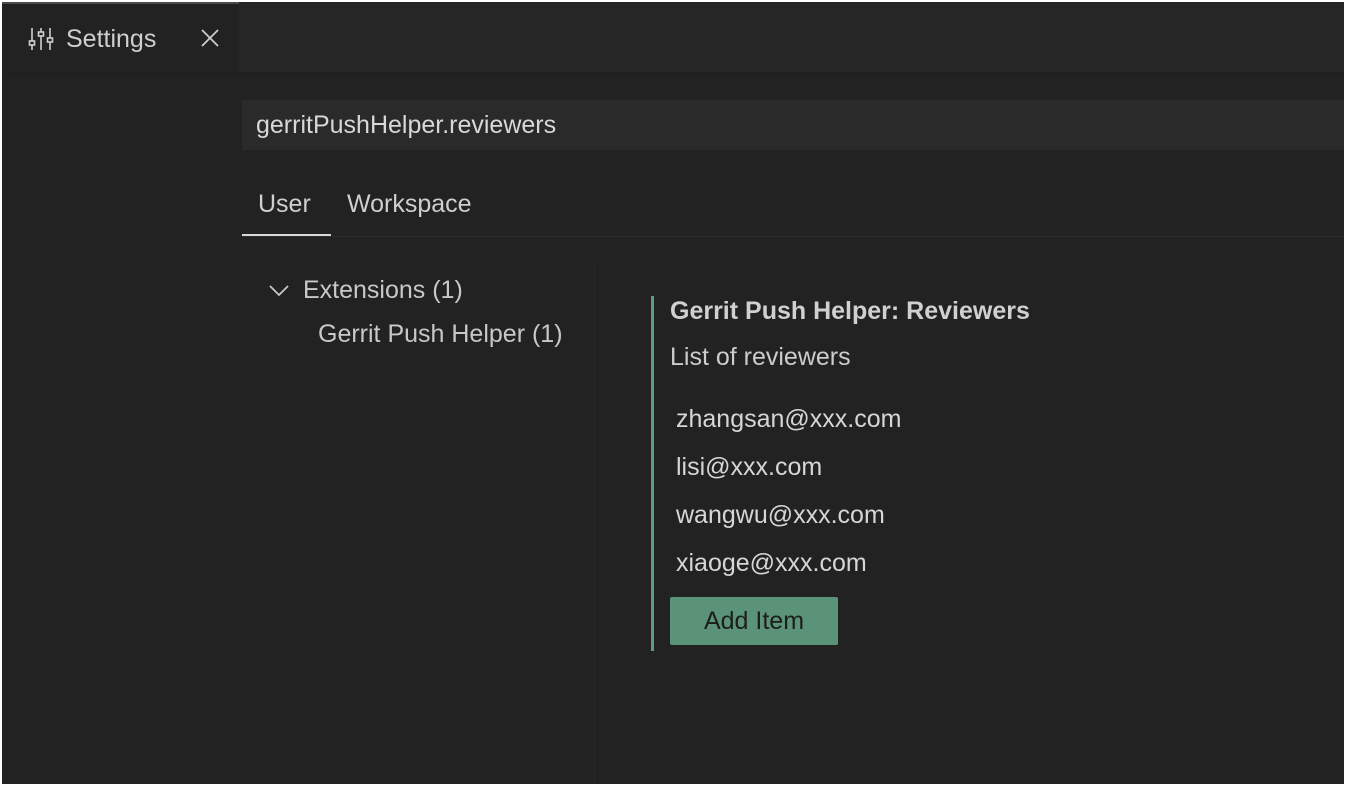 The width and height of the screenshot is (1346, 786). What do you see at coordinates (793, 125) in the screenshot?
I see `settings-search-input` at bounding box center [793, 125].